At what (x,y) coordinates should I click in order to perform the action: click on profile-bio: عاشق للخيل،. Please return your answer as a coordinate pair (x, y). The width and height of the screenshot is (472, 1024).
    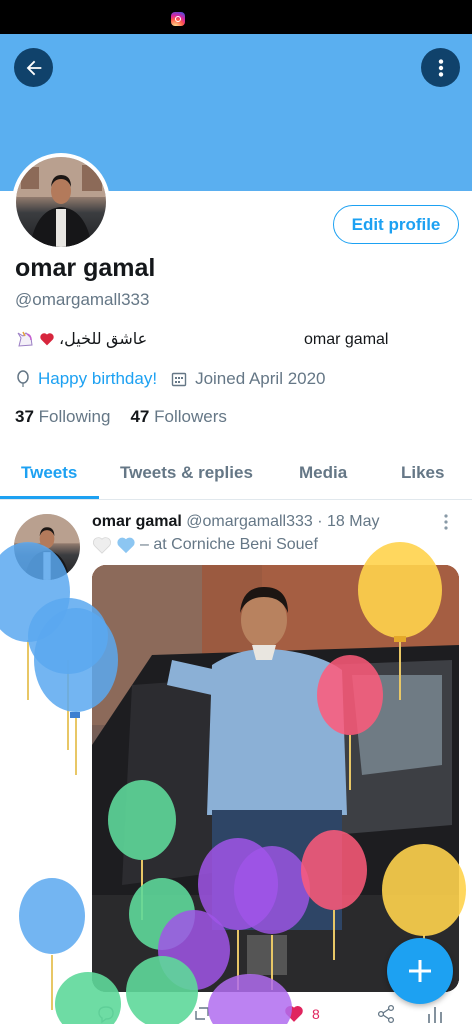
    Looking at the image, I should click on (81, 339).